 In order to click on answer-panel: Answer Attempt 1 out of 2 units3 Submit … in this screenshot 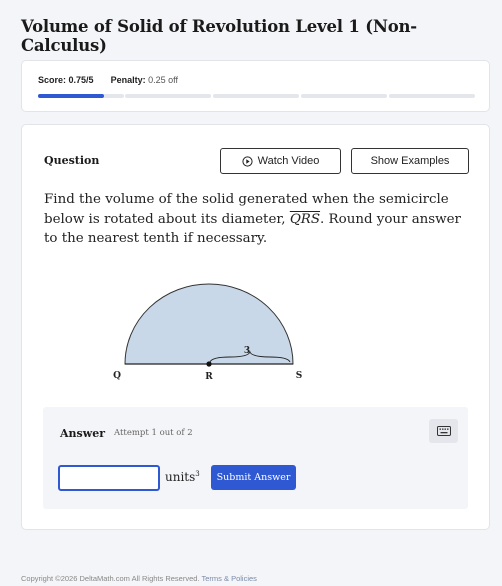, I will do `click(255, 458)`.